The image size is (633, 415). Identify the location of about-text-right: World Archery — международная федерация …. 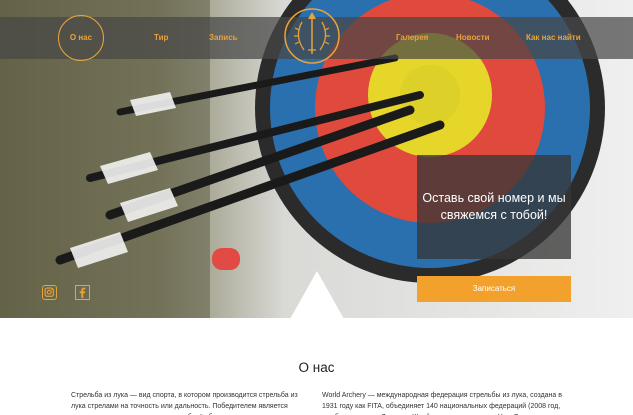
(442, 403).